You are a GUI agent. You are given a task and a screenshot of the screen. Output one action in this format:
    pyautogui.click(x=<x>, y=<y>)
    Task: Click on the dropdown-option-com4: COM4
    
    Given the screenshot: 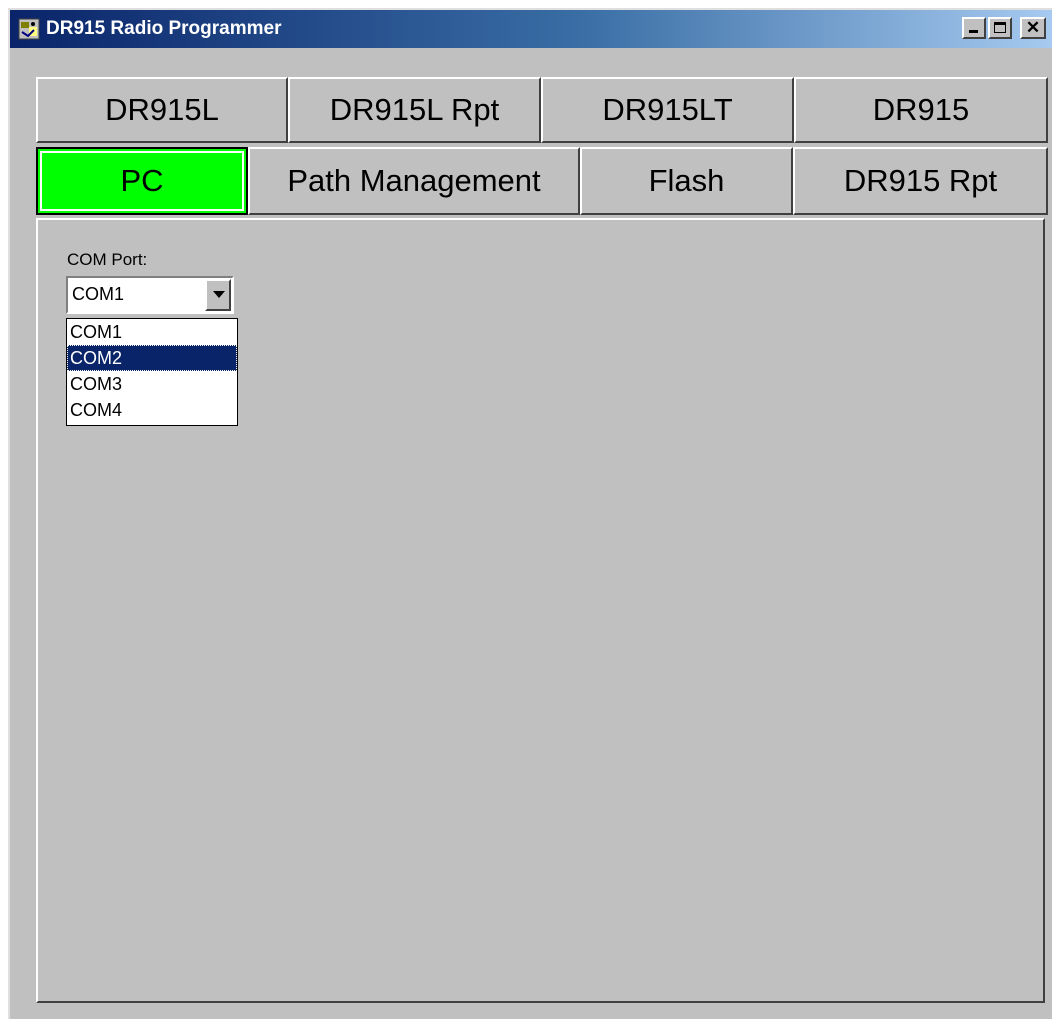 What is the action you would take?
    pyautogui.click(x=152, y=410)
    